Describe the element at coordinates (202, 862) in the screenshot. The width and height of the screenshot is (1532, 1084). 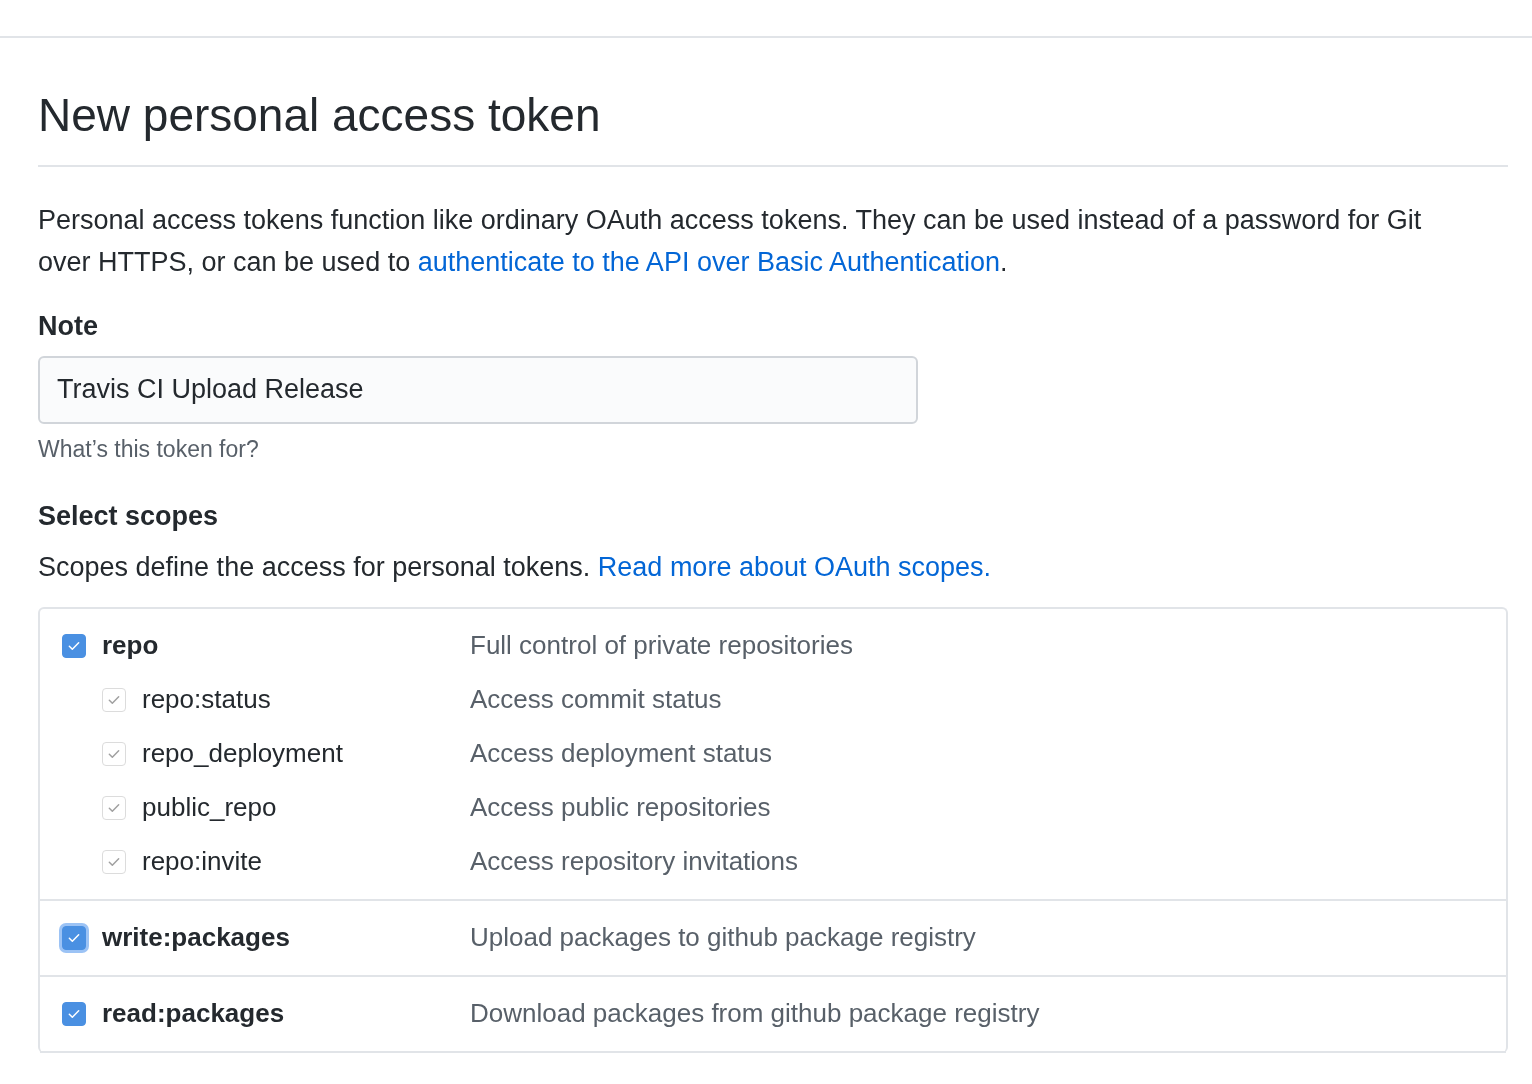
I see `scope-name: repo:invite` at that location.